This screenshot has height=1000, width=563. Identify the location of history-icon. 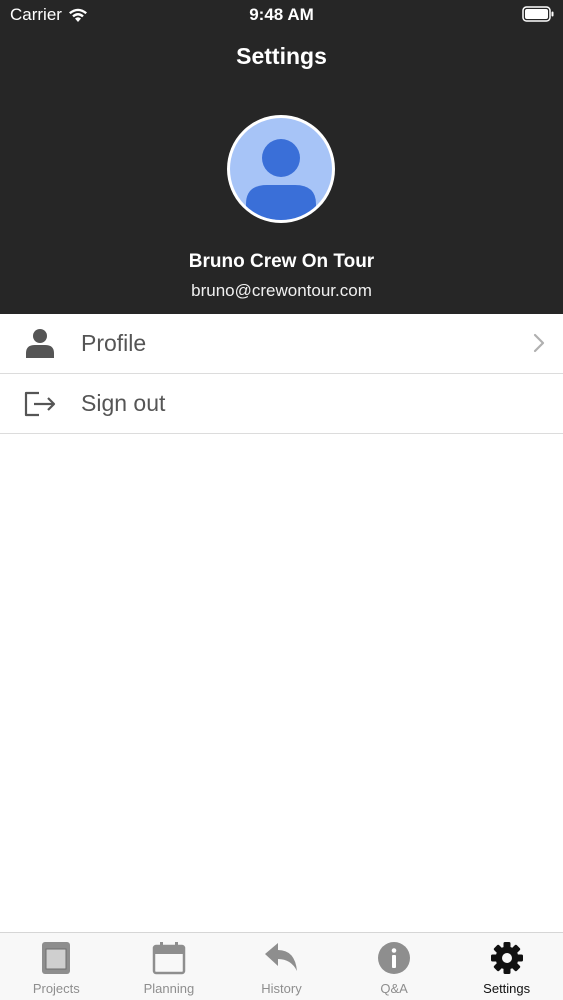
(281, 957).